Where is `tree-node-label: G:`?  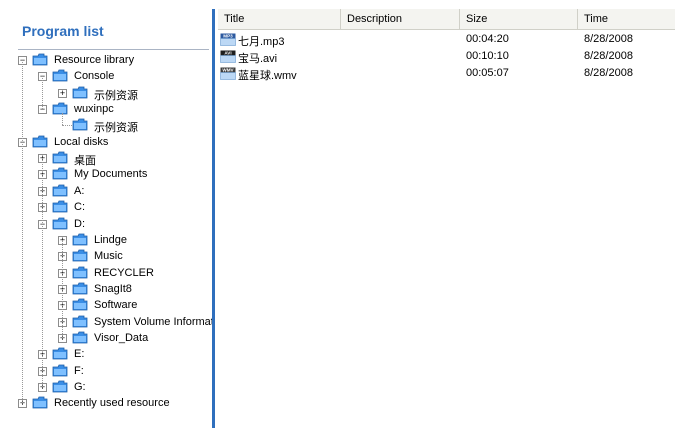
tree-node-label: G: is located at coordinates (80, 387).